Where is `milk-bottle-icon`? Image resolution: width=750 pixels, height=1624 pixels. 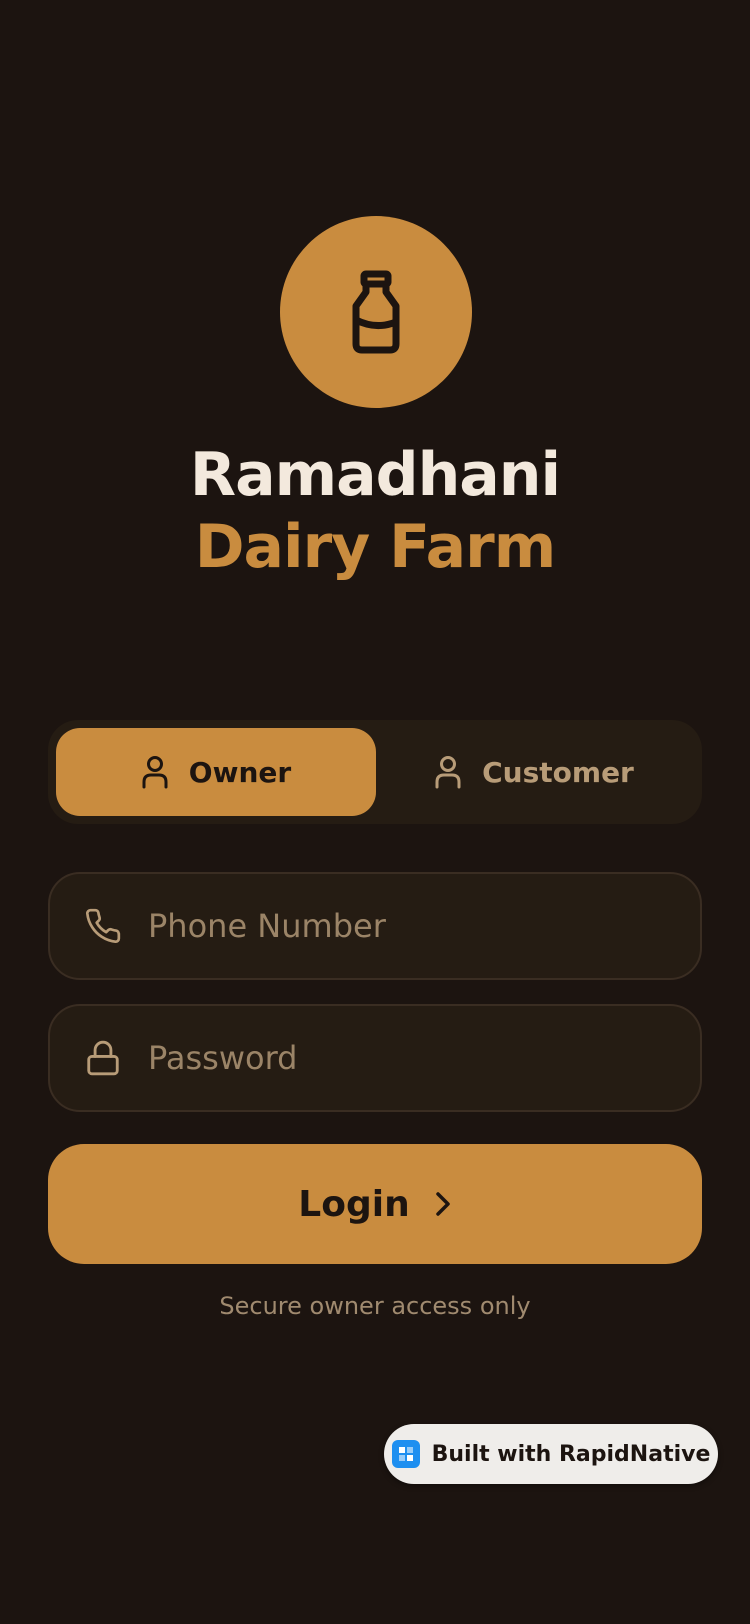
milk-bottle-icon is located at coordinates (376, 312).